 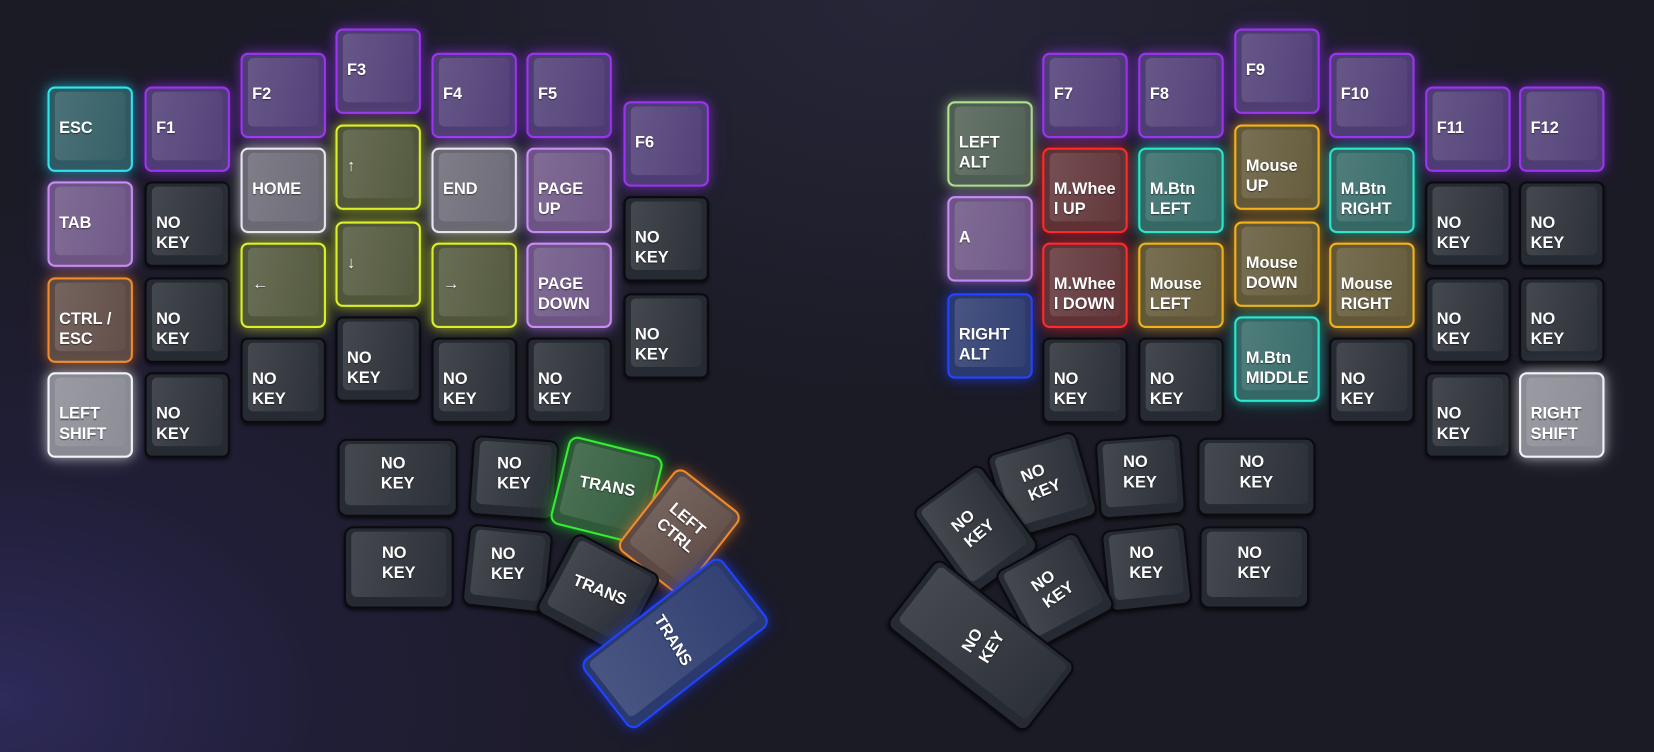 I want to click on key-ctrl-esc: CTRL / ESC, so click(x=90, y=320).